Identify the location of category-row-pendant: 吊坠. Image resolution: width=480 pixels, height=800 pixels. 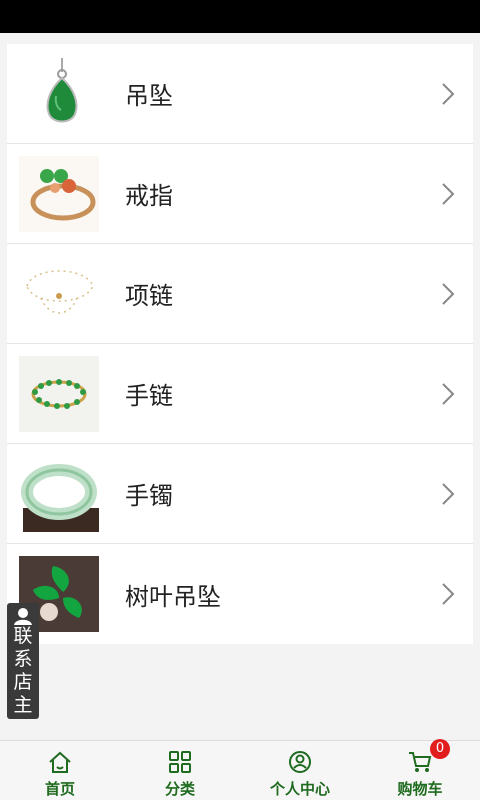
(240, 94).